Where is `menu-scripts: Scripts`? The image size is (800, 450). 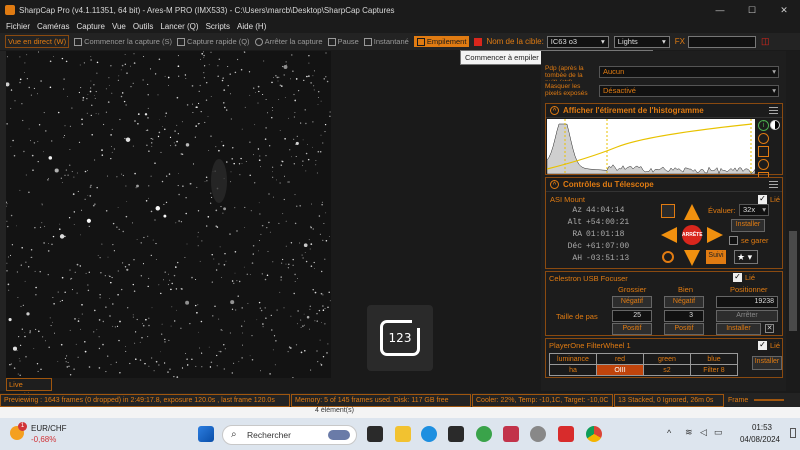 menu-scripts: Scripts is located at coordinates (218, 26).